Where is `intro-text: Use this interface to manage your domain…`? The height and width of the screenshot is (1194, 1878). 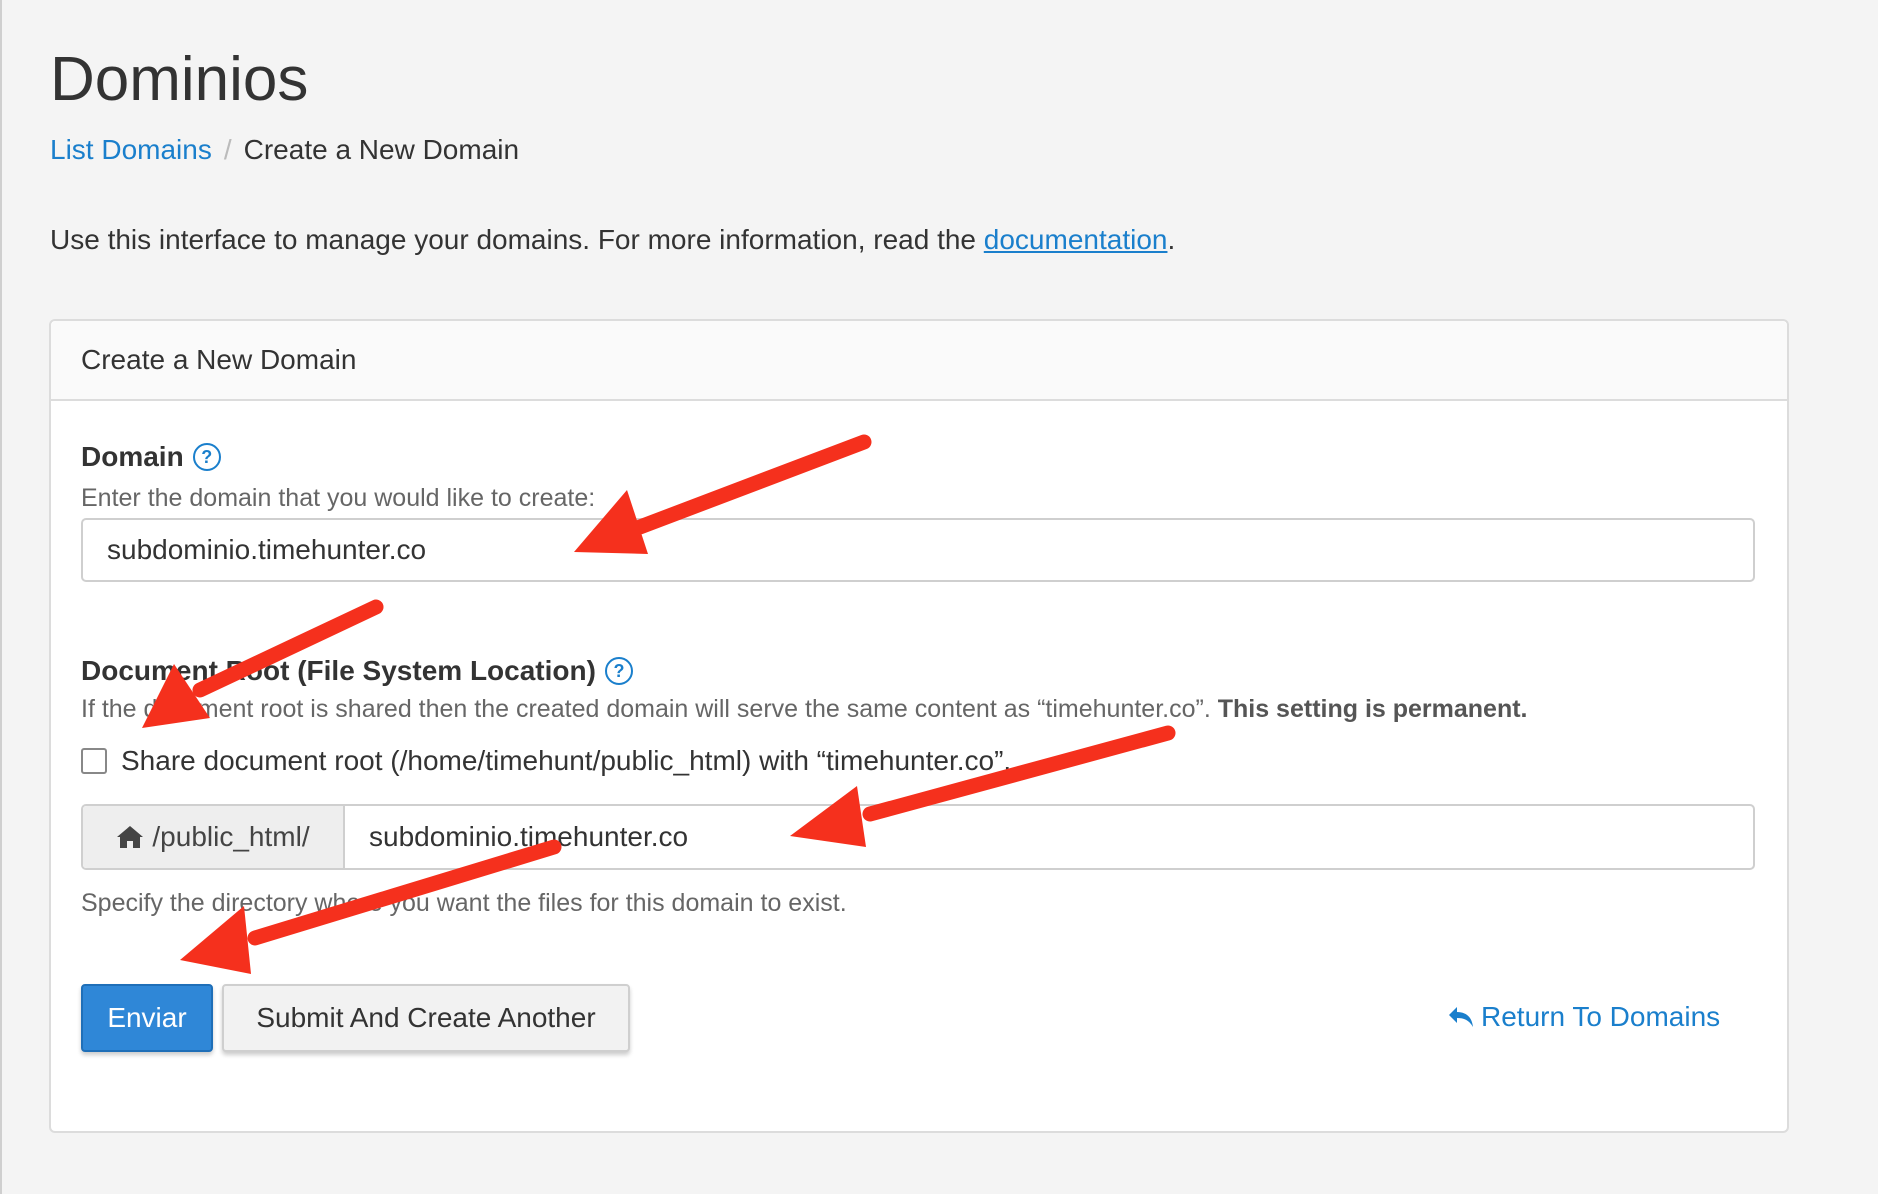
intro-text: Use this interface to manage your domain… is located at coordinates (612, 240).